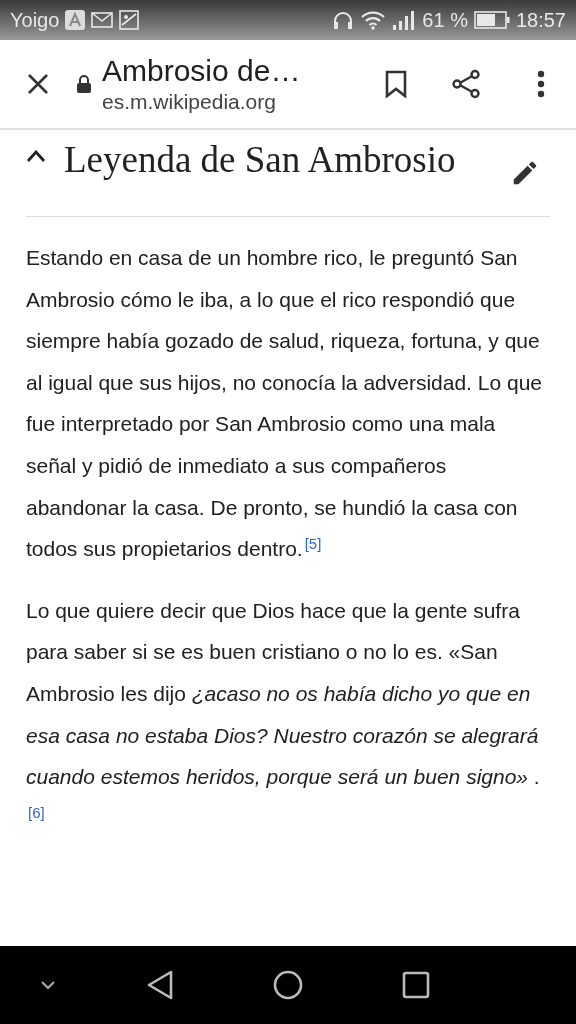 The width and height of the screenshot is (576, 1024). What do you see at coordinates (288, 985) in the screenshot?
I see `home-icon` at bounding box center [288, 985].